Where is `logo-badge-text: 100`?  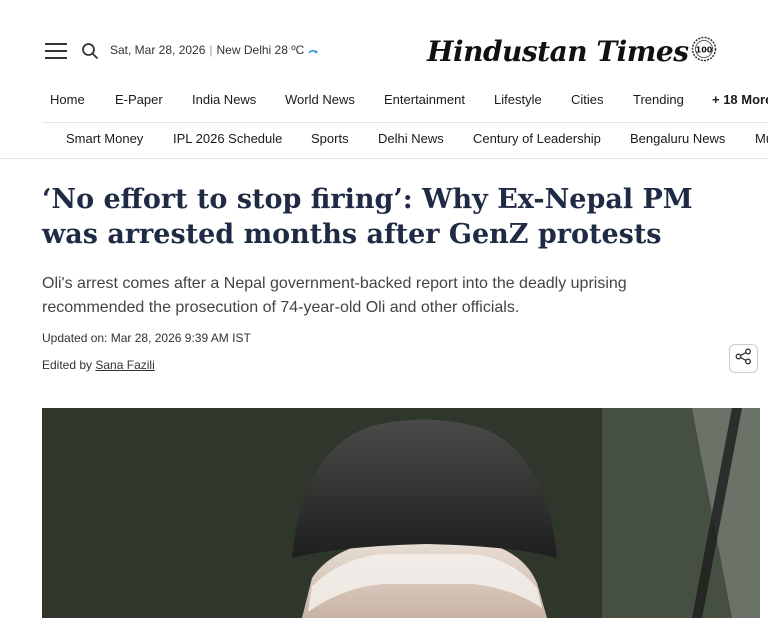 logo-badge-text: 100 is located at coordinates (703, 49).